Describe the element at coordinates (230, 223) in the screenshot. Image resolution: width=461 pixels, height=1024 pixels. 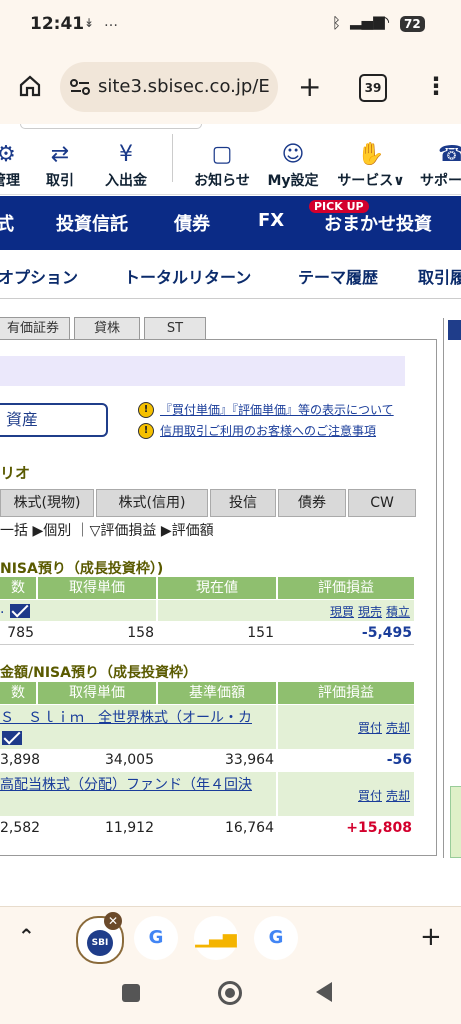
I see `main-nav: 式 投資信託 債券 FX おまかせ投資` at that location.